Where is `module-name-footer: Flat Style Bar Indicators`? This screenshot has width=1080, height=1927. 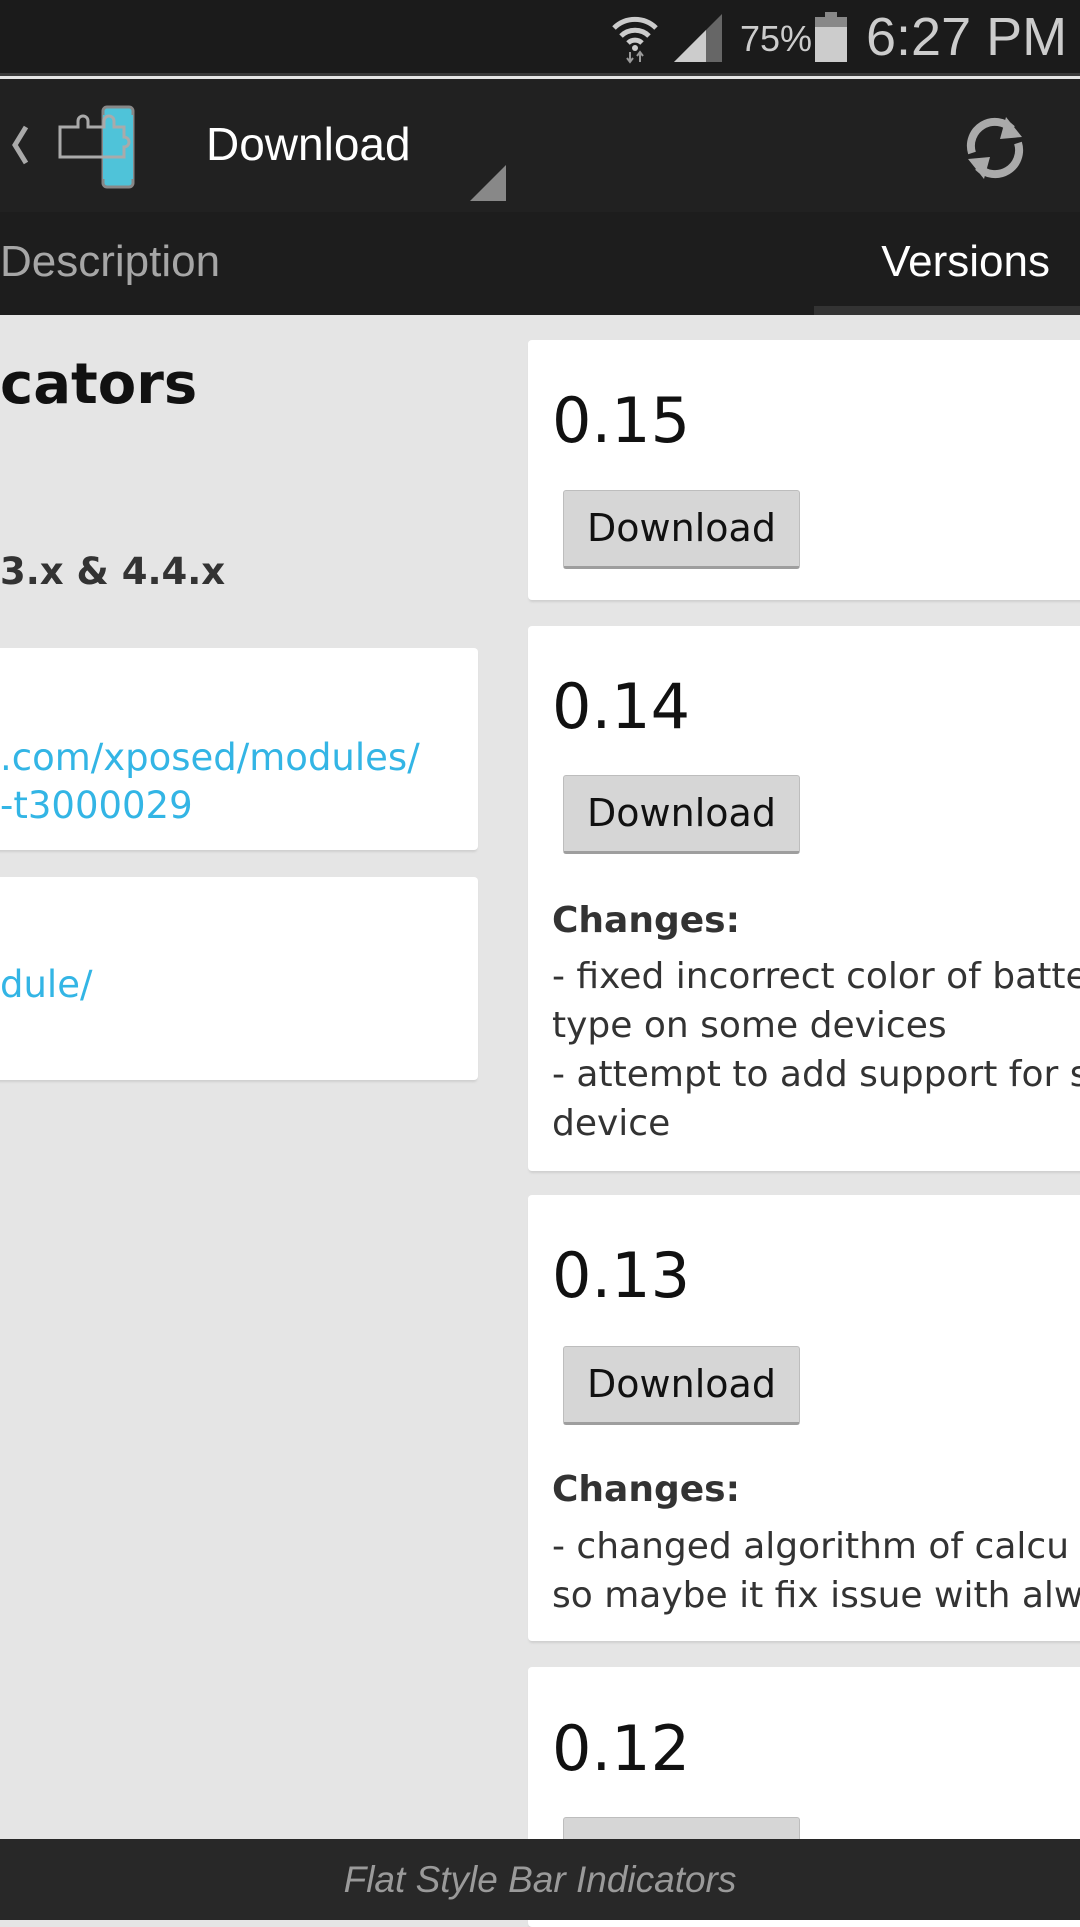 module-name-footer: Flat Style Bar Indicators is located at coordinates (540, 1879).